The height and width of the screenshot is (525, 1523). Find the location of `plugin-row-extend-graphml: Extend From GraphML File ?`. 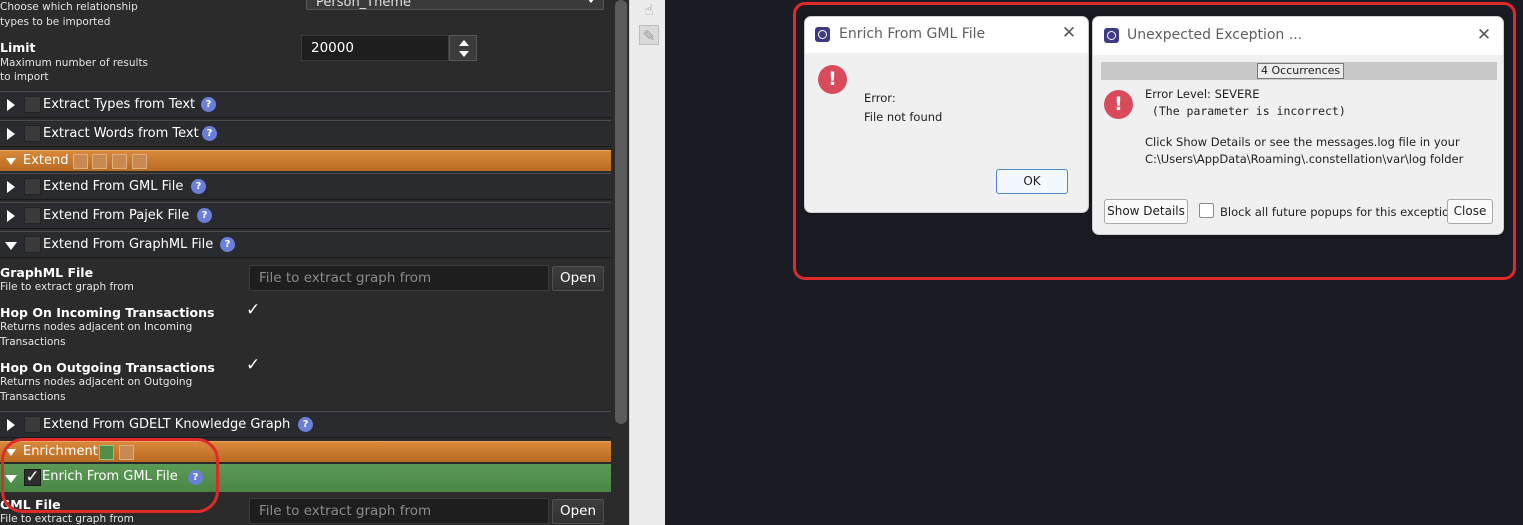

plugin-row-extend-graphml: Extend From GraphML File ? is located at coordinates (305, 244).